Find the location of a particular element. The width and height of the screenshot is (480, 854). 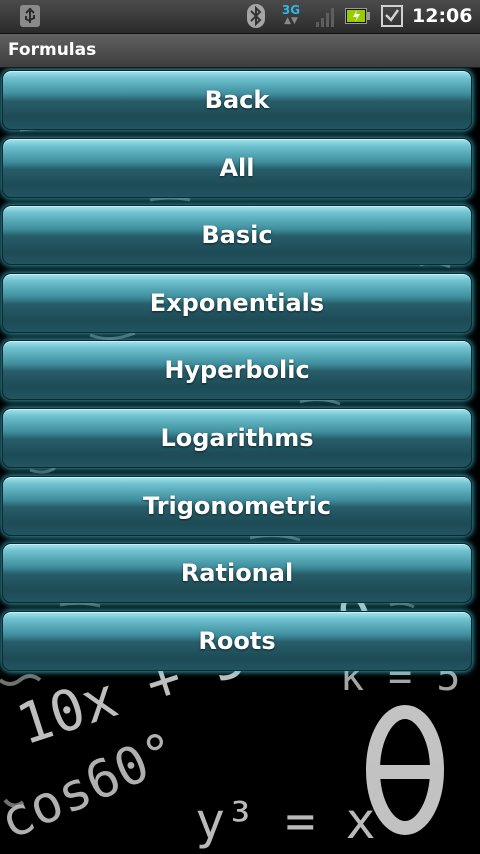

back-button: Back is located at coordinates (237, 100).